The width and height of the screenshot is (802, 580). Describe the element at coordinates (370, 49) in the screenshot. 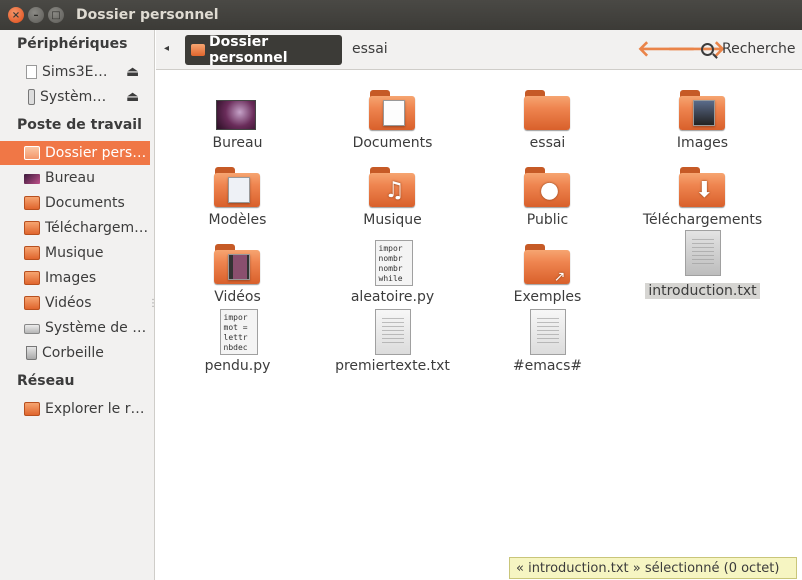

I see `breadcrumb-essai: essai` at that location.